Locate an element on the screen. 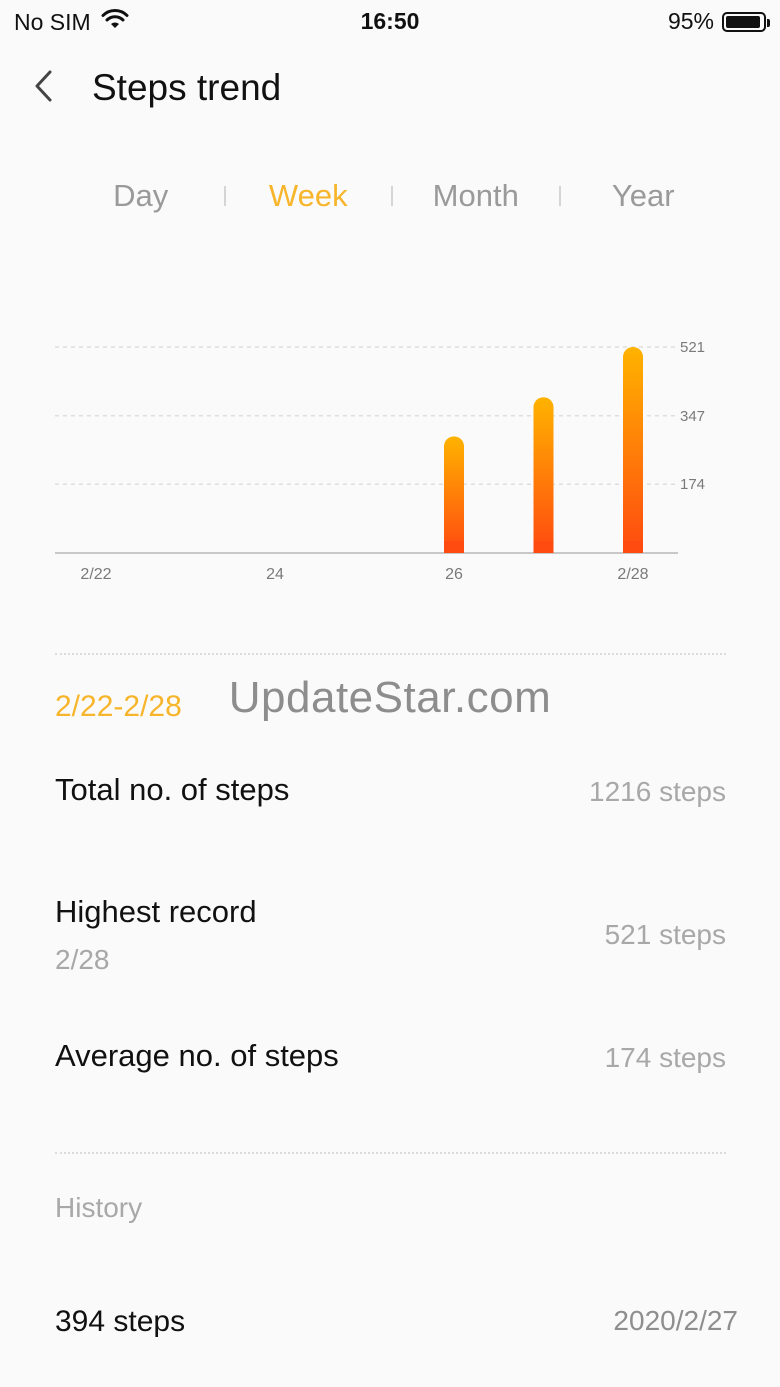 The height and width of the screenshot is (1387, 780). highest-record-row: Highest record 2/28 521 steps is located at coordinates (390, 939).